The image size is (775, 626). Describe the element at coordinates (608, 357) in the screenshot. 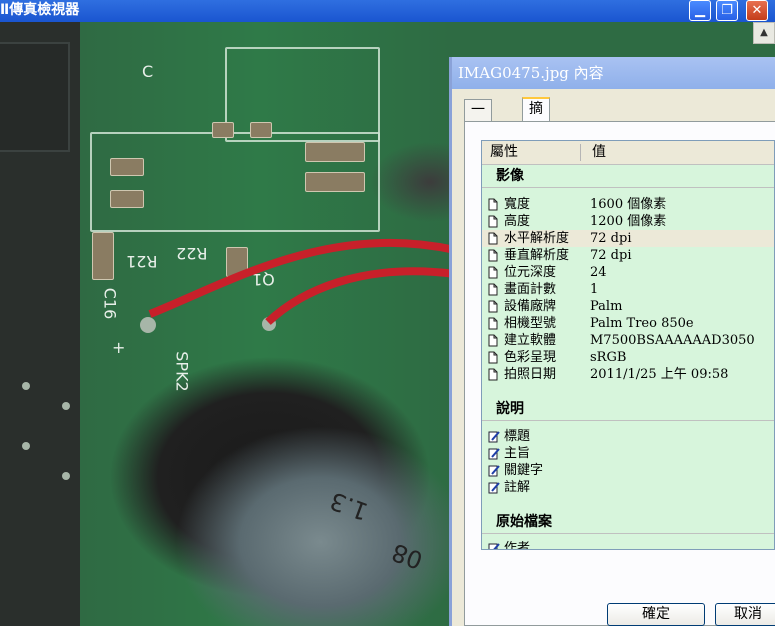

I see `property-value: sRGB` at that location.